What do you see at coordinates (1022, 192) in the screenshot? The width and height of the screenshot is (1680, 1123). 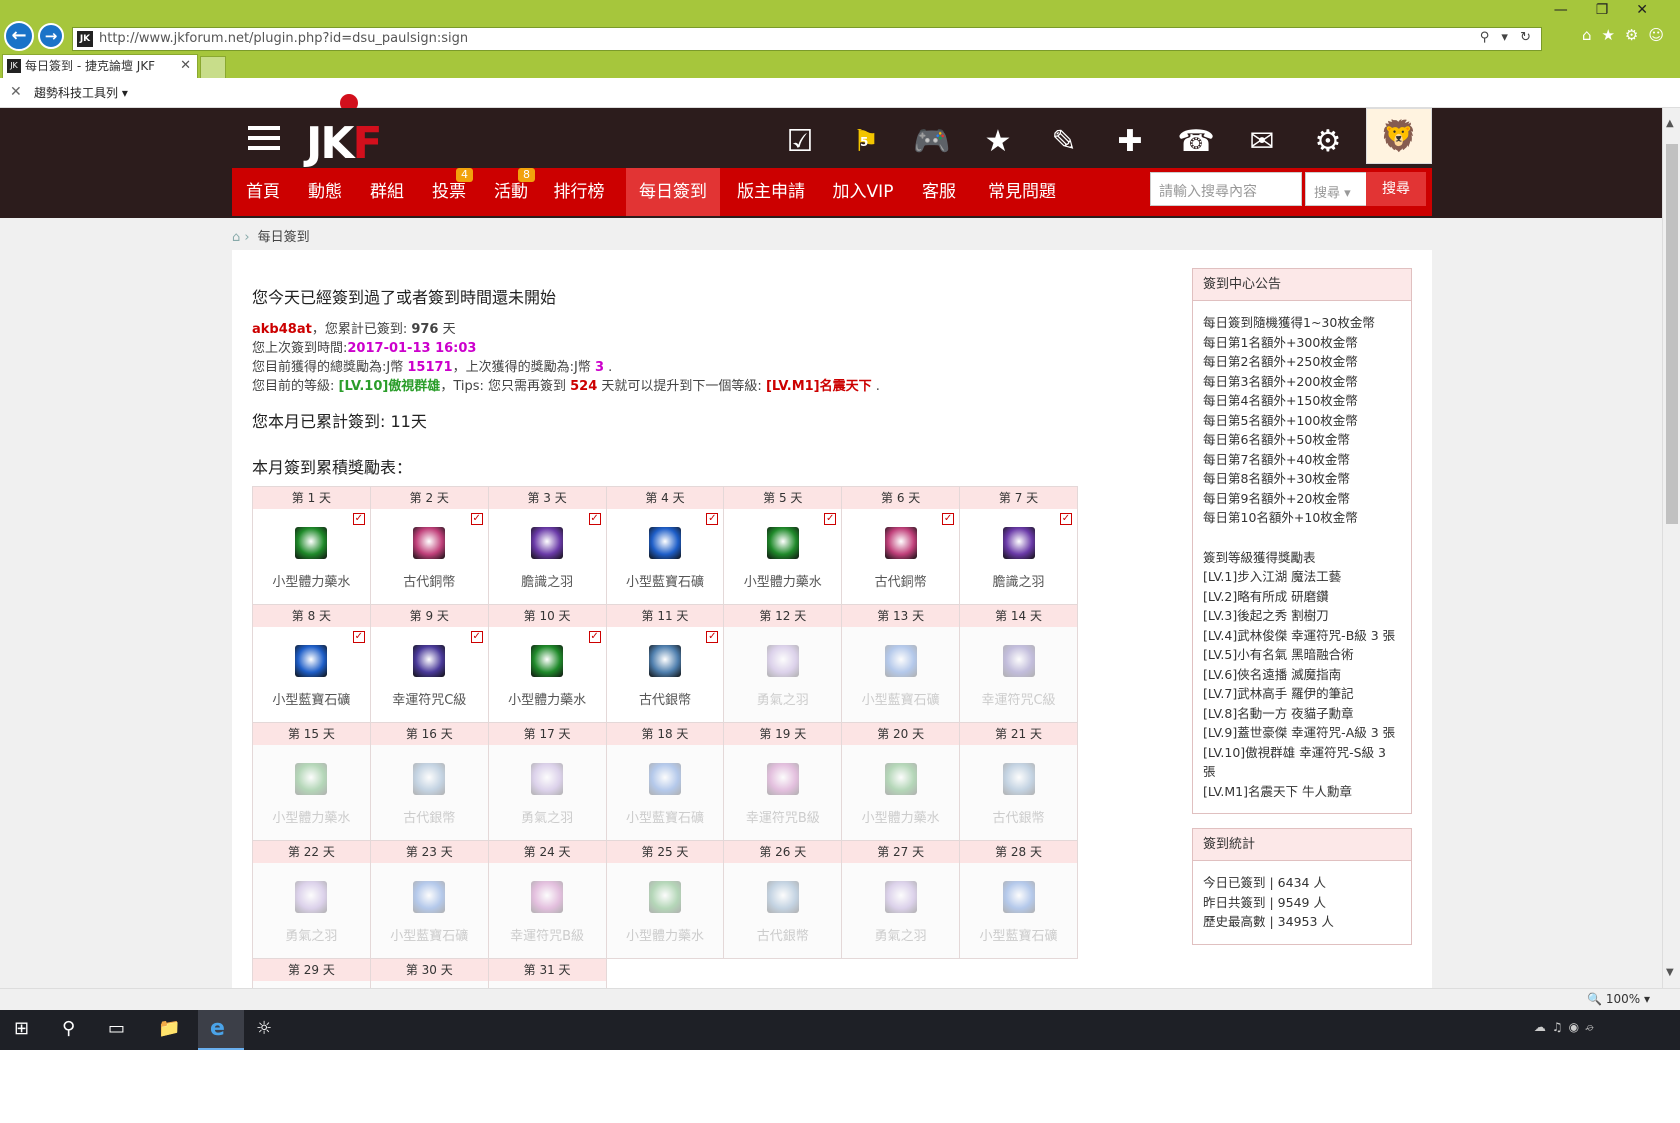 I see `nav-faq: 常見問題` at bounding box center [1022, 192].